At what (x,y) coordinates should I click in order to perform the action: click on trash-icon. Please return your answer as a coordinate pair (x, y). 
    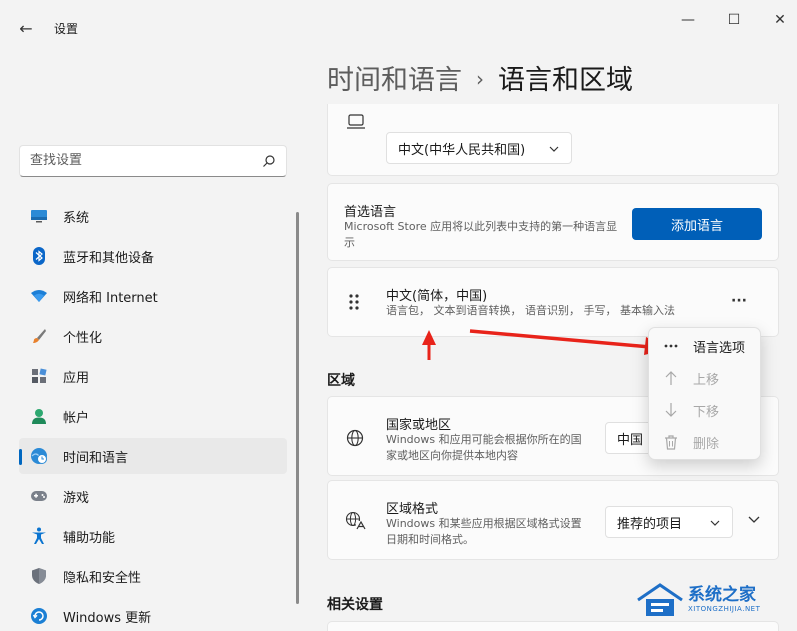
    Looking at the image, I should click on (671, 442).